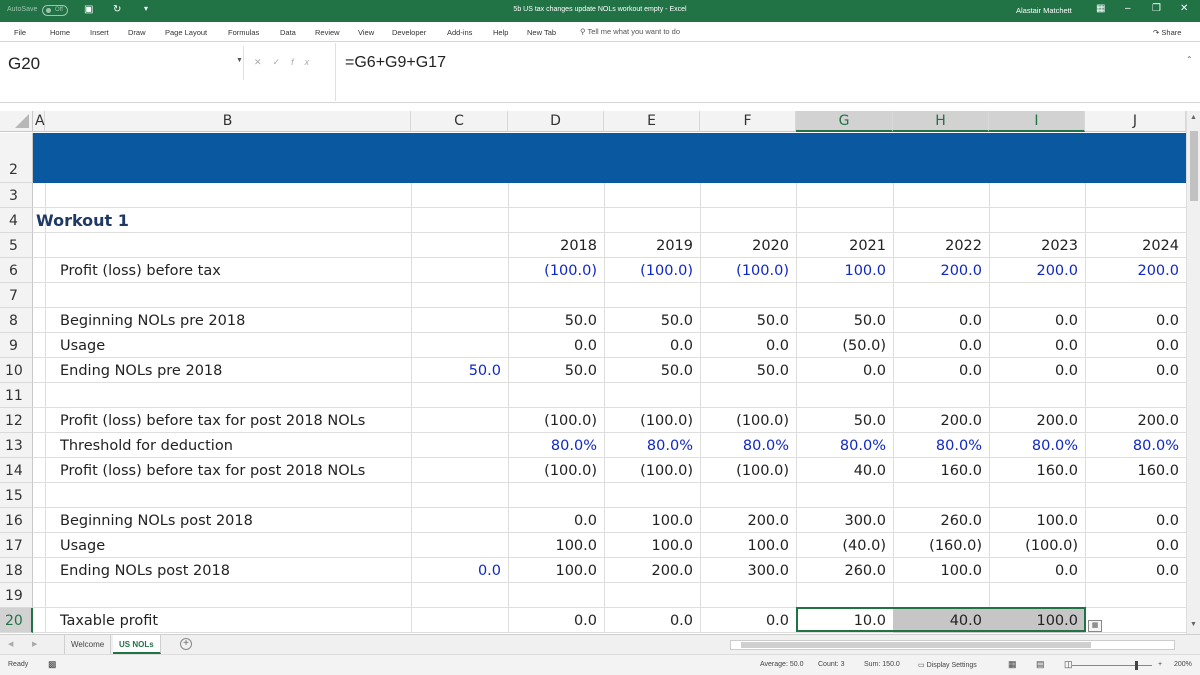 The height and width of the screenshot is (675, 1200). I want to click on row-header-16: 16, so click(16, 520).